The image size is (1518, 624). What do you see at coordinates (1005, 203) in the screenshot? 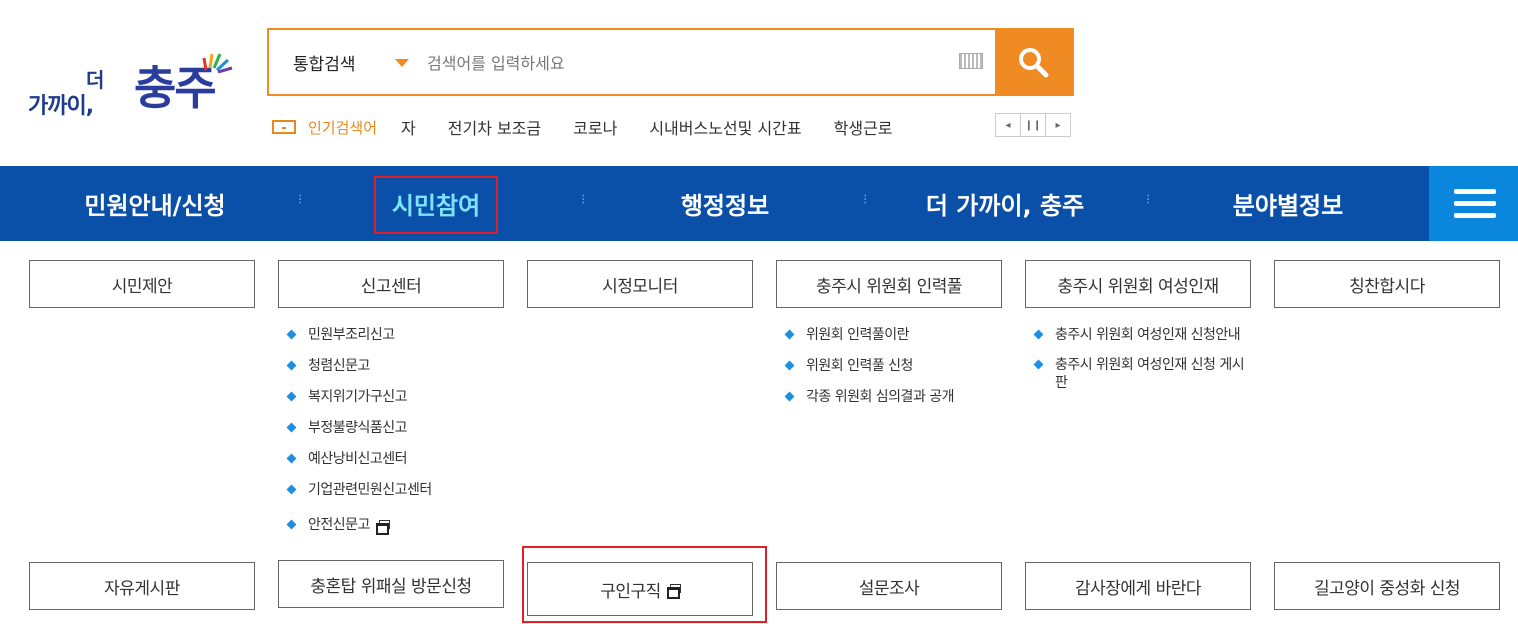
I see `nav-item-closer: 더 가까이, 충주` at bounding box center [1005, 203].